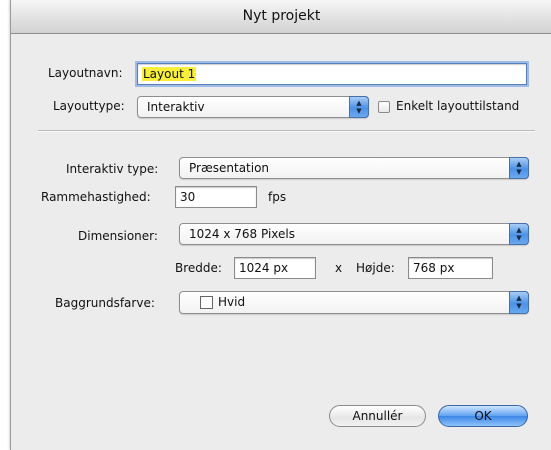  What do you see at coordinates (198, 268) in the screenshot?
I see `width-label: Bredde:` at bounding box center [198, 268].